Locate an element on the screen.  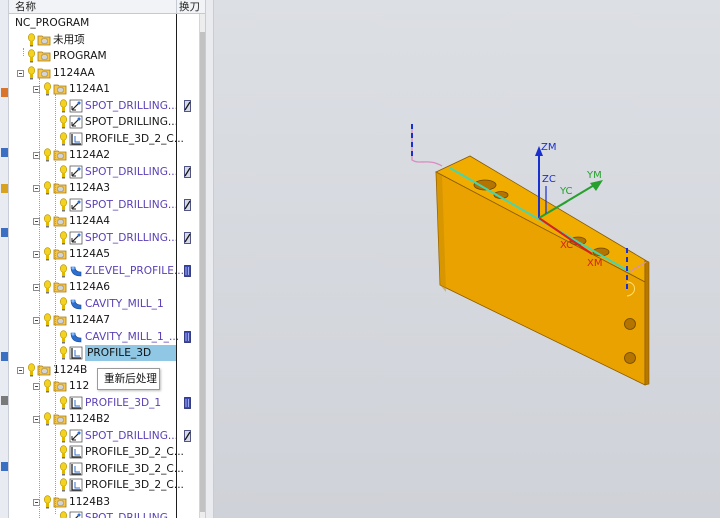
tree-row-label: 112 is located at coordinates (79, 386).